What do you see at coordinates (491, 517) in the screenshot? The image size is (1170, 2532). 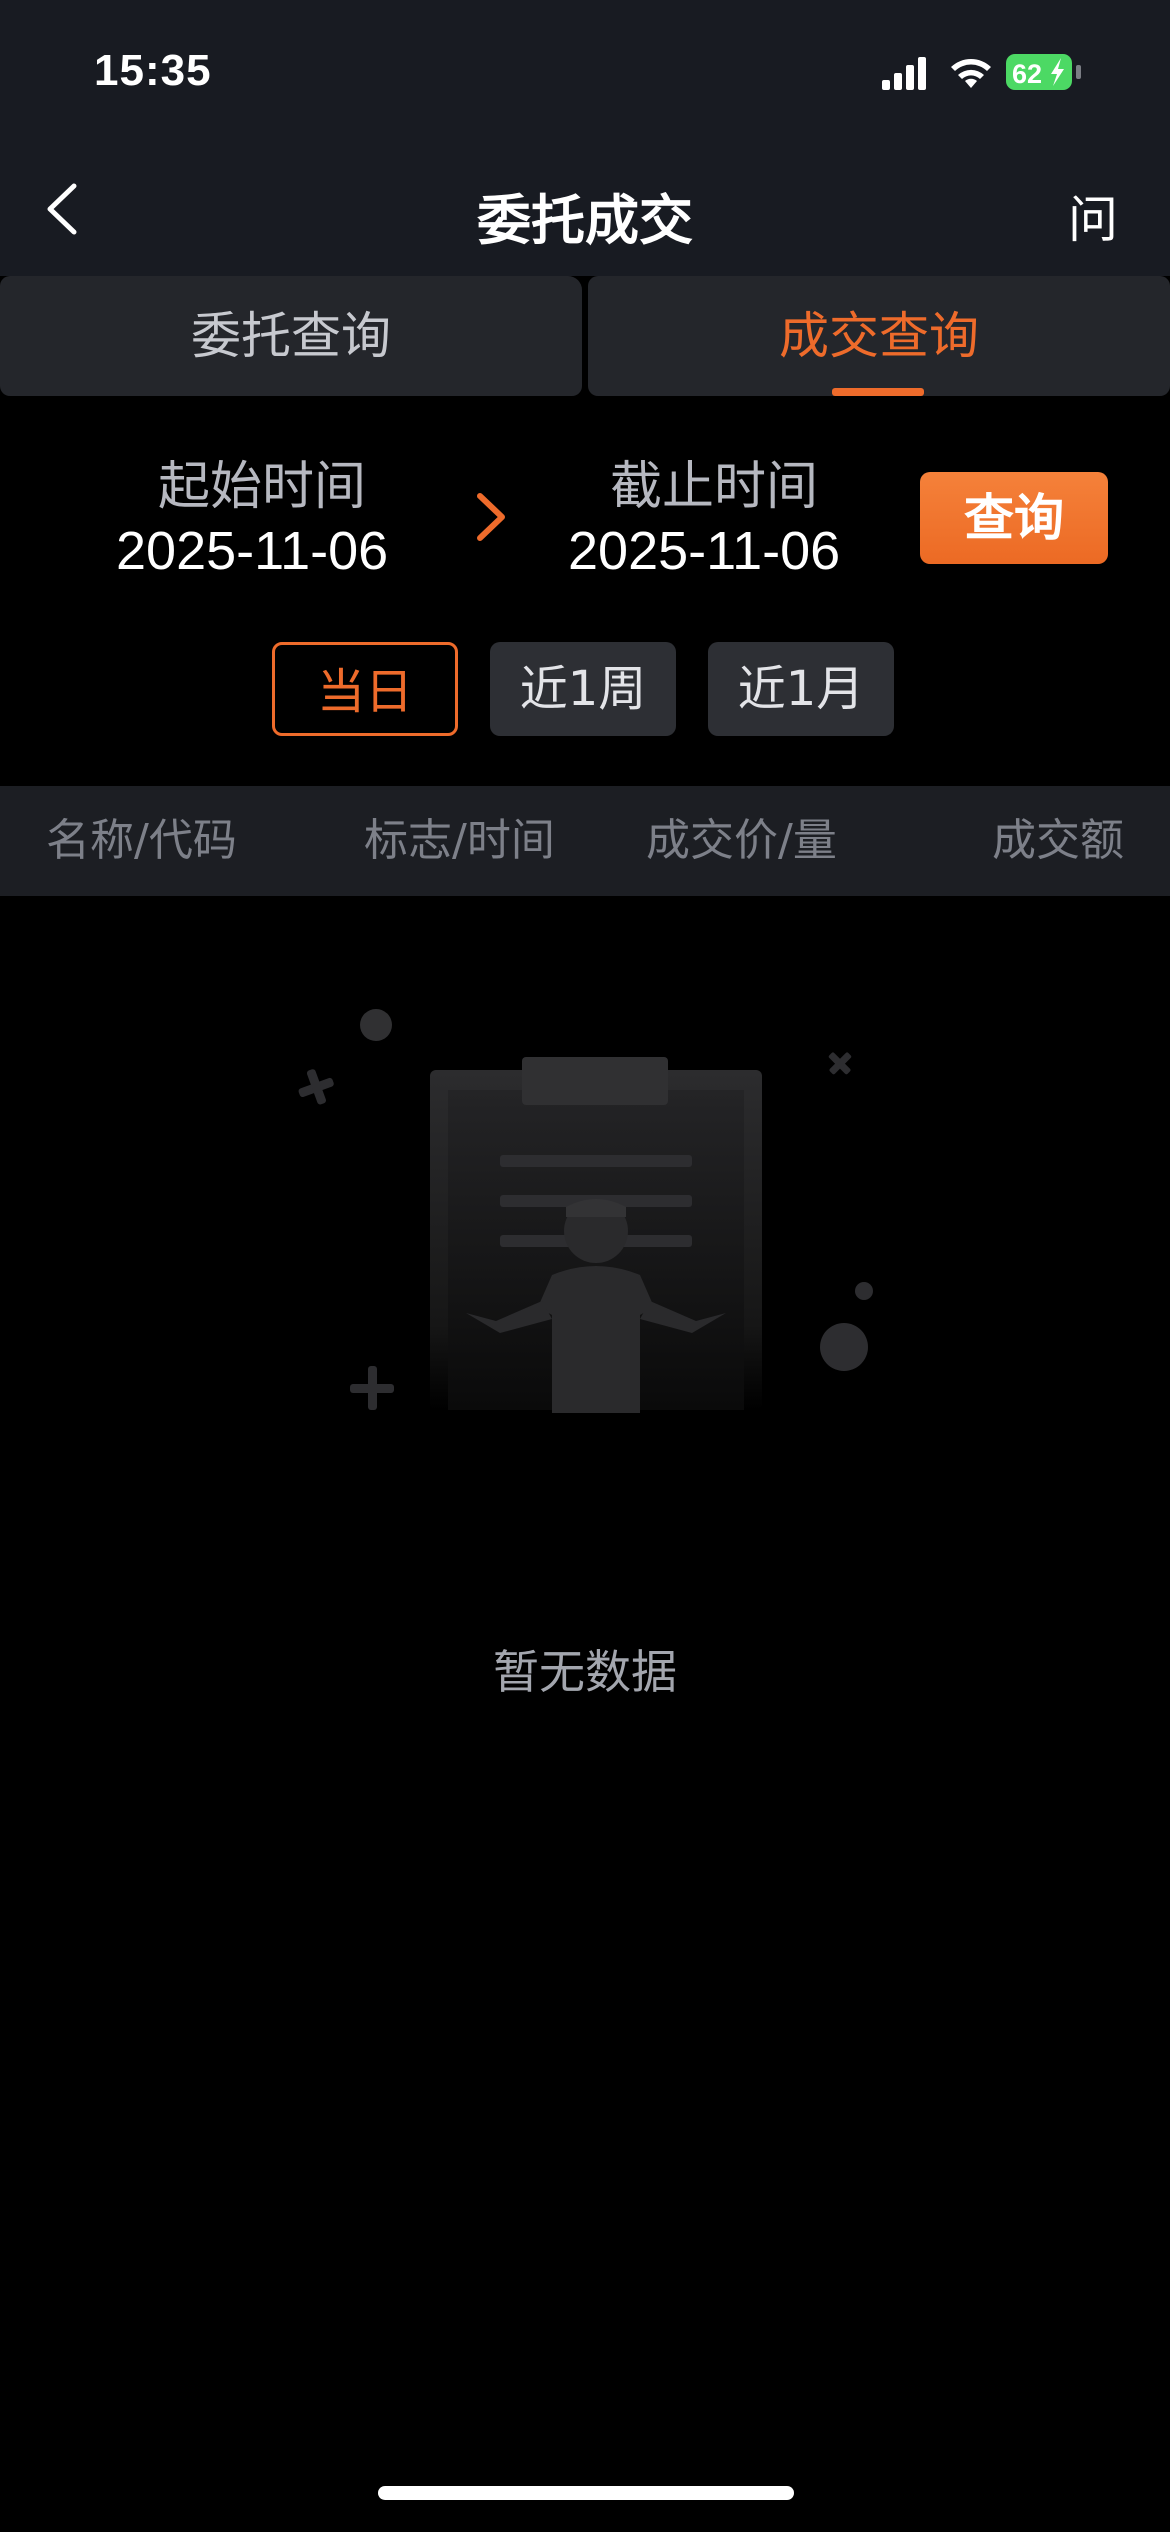 I see `chevron-right-icon` at bounding box center [491, 517].